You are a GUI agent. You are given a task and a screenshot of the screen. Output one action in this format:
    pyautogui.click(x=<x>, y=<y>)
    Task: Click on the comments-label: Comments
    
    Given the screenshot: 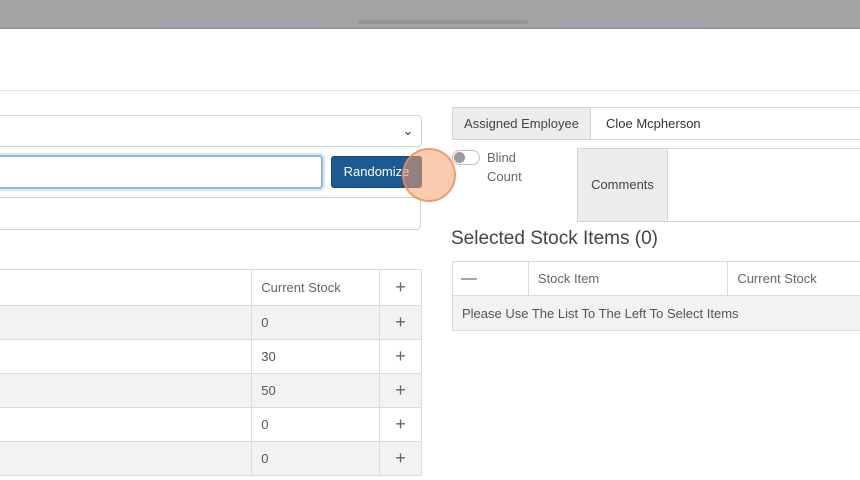 What is the action you would take?
    pyautogui.click(x=623, y=185)
    